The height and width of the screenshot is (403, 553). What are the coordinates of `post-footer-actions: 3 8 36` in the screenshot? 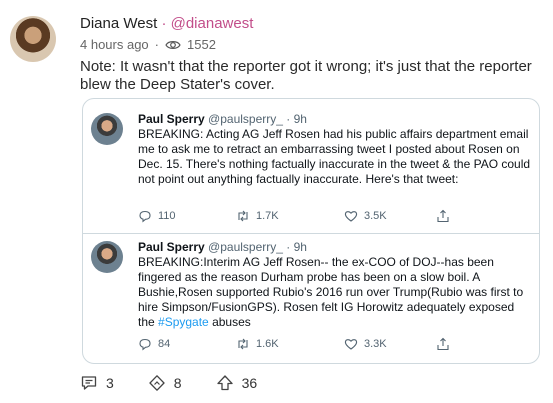 It's located at (185, 383).